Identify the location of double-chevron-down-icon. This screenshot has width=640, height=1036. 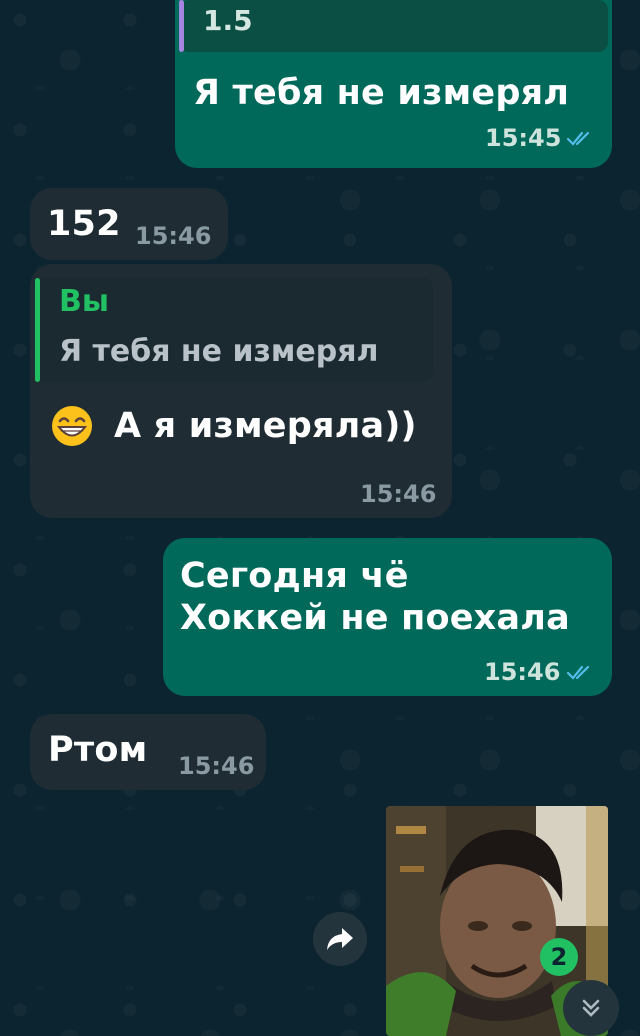
(591, 1008).